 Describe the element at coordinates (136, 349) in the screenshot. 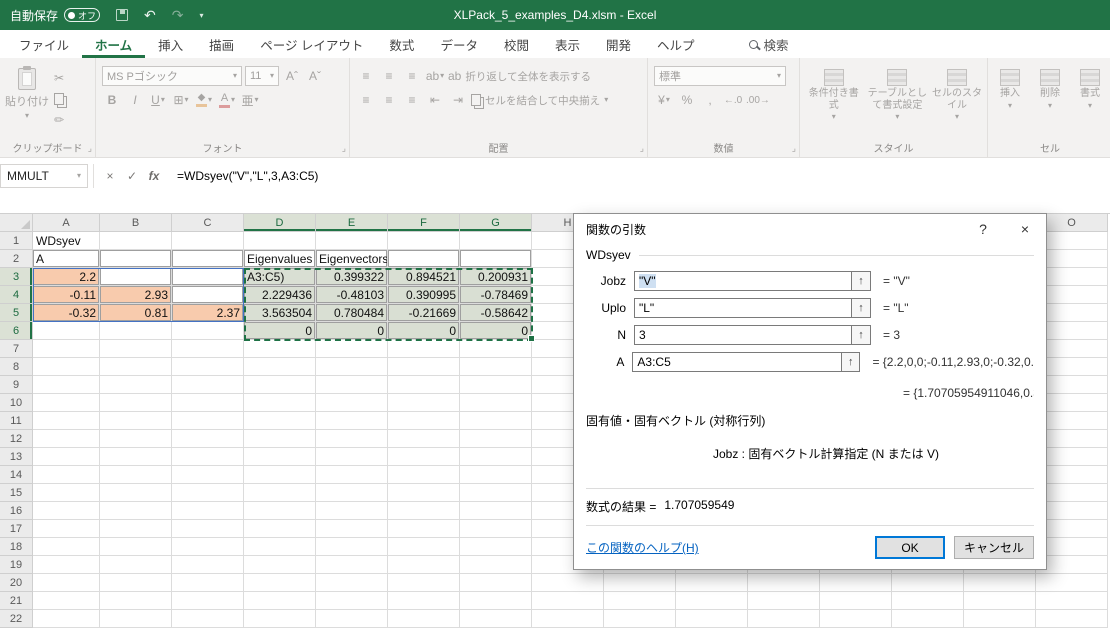

I see `cell-B7` at that location.